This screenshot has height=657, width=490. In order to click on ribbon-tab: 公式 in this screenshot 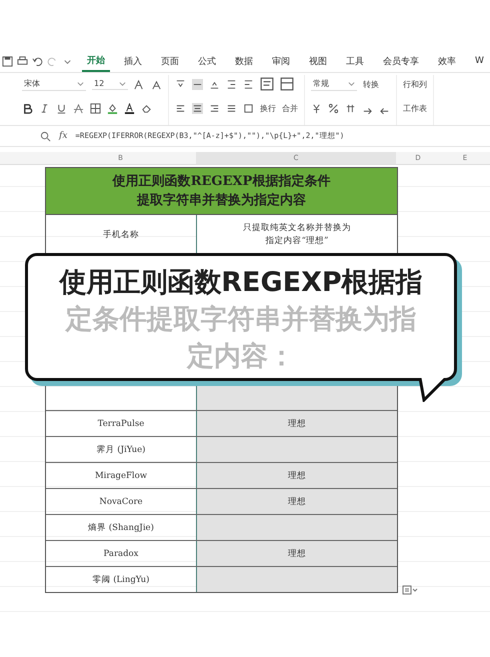, I will do `click(207, 61)`.